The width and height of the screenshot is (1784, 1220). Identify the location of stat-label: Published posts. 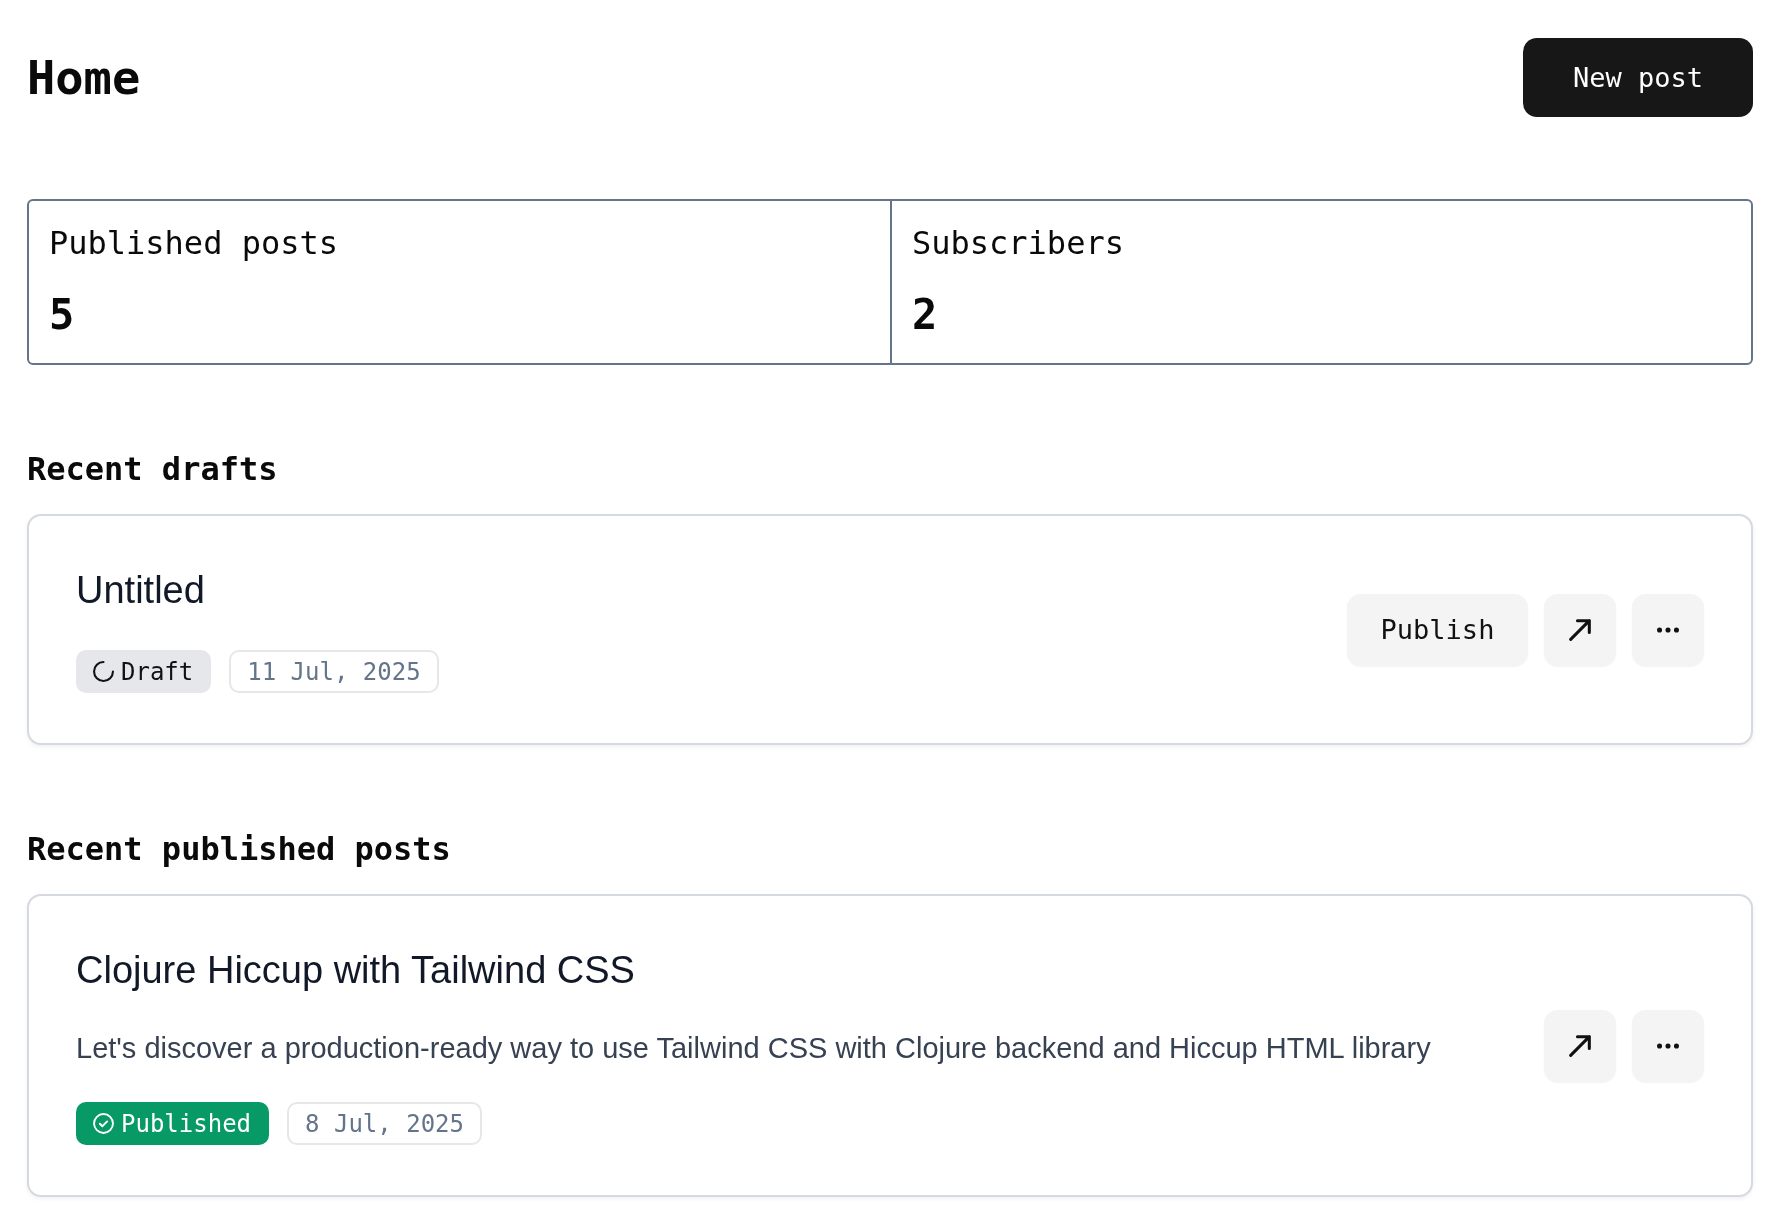
(193, 243).